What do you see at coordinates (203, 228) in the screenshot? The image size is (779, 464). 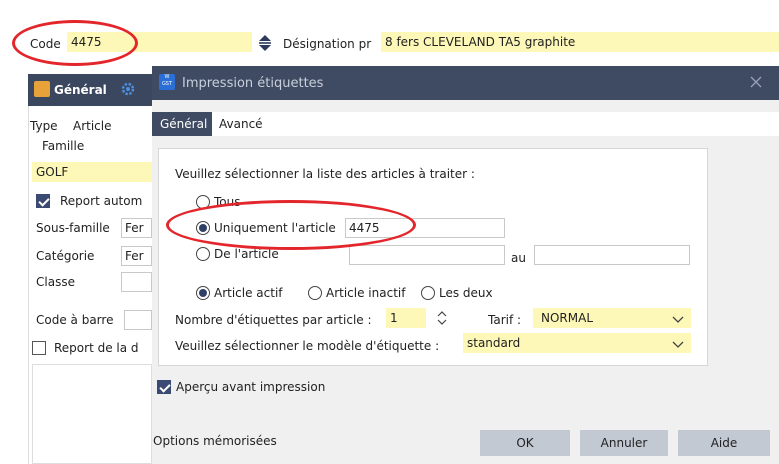 I see `radio-uniquement` at bounding box center [203, 228].